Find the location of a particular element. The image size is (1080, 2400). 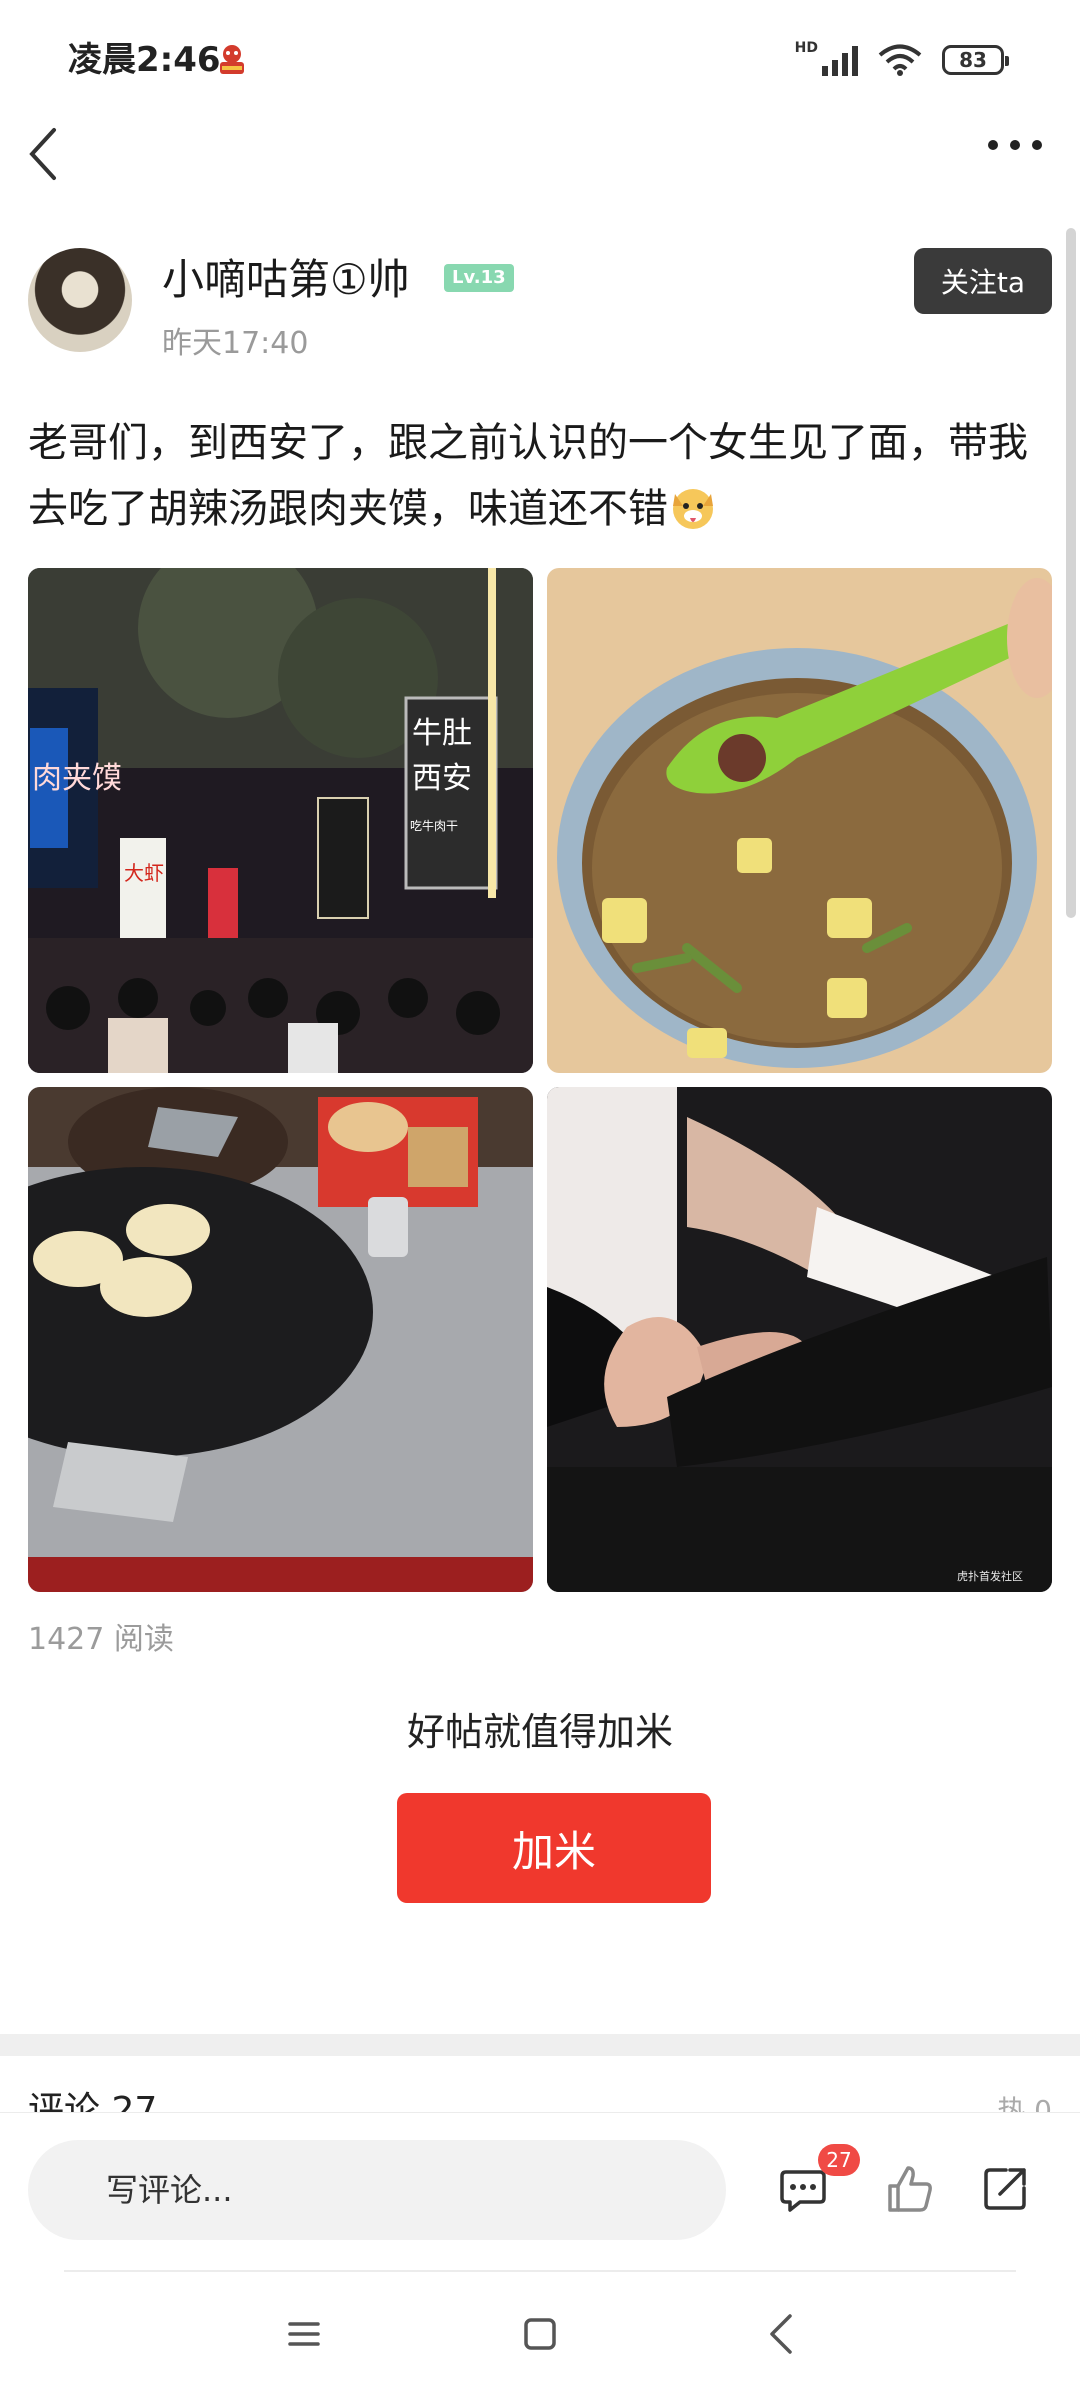

battery-level: 83 is located at coordinates (973, 60).